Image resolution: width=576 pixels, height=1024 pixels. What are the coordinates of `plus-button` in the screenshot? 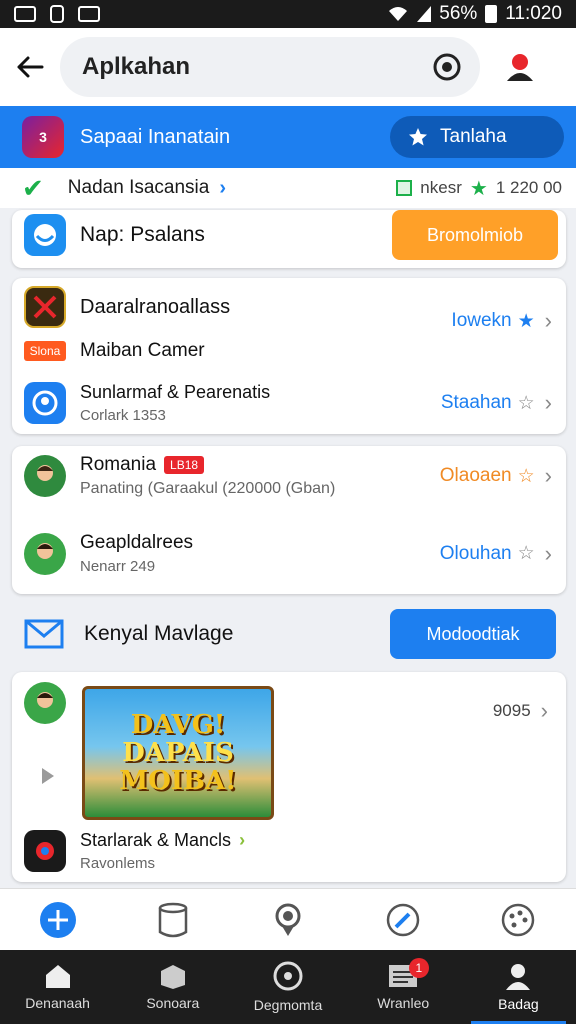 It's located at (58, 920).